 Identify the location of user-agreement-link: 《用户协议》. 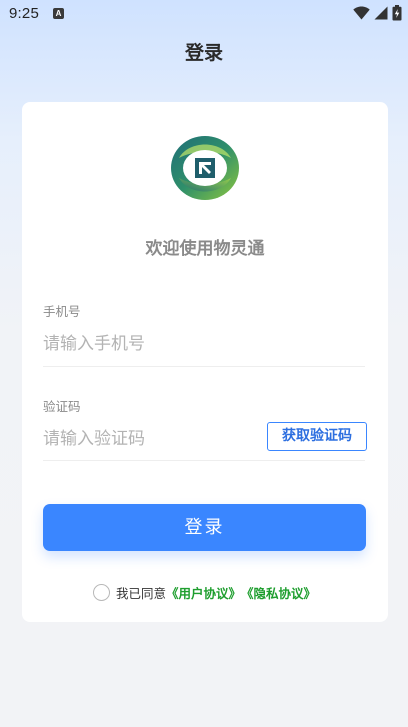
(203, 592).